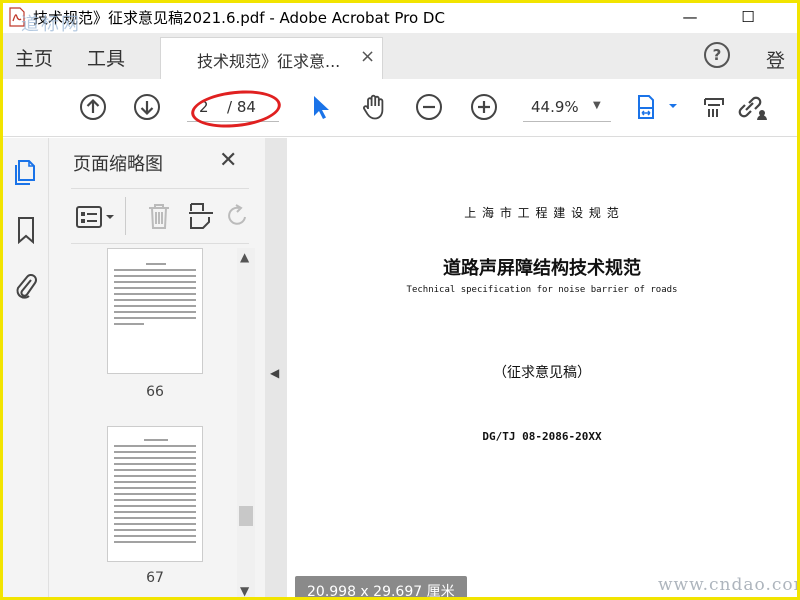 The image size is (800, 600). Describe the element at coordinates (597, 105) in the screenshot. I see `chevron-down-icon: ▼` at that location.